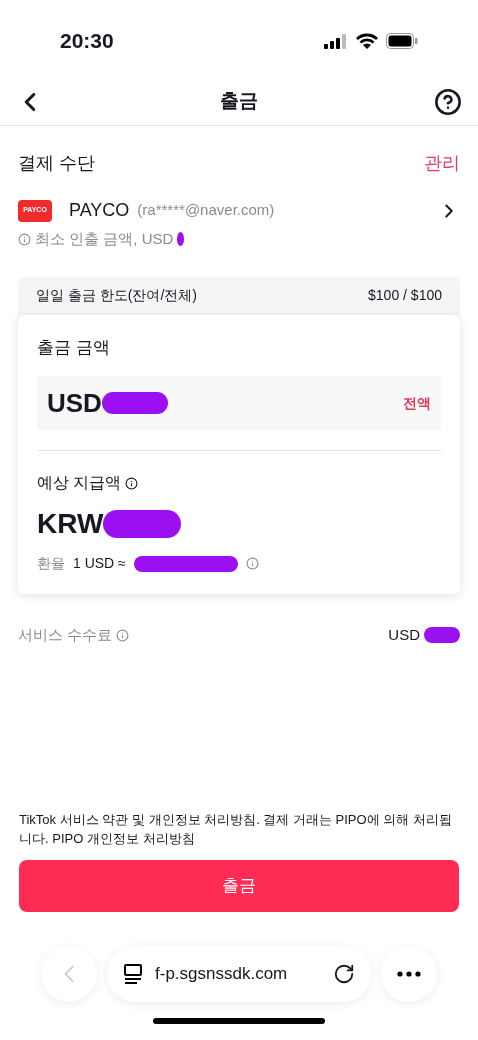  What do you see at coordinates (367, 41) in the screenshot?
I see `wifi-icon` at bounding box center [367, 41].